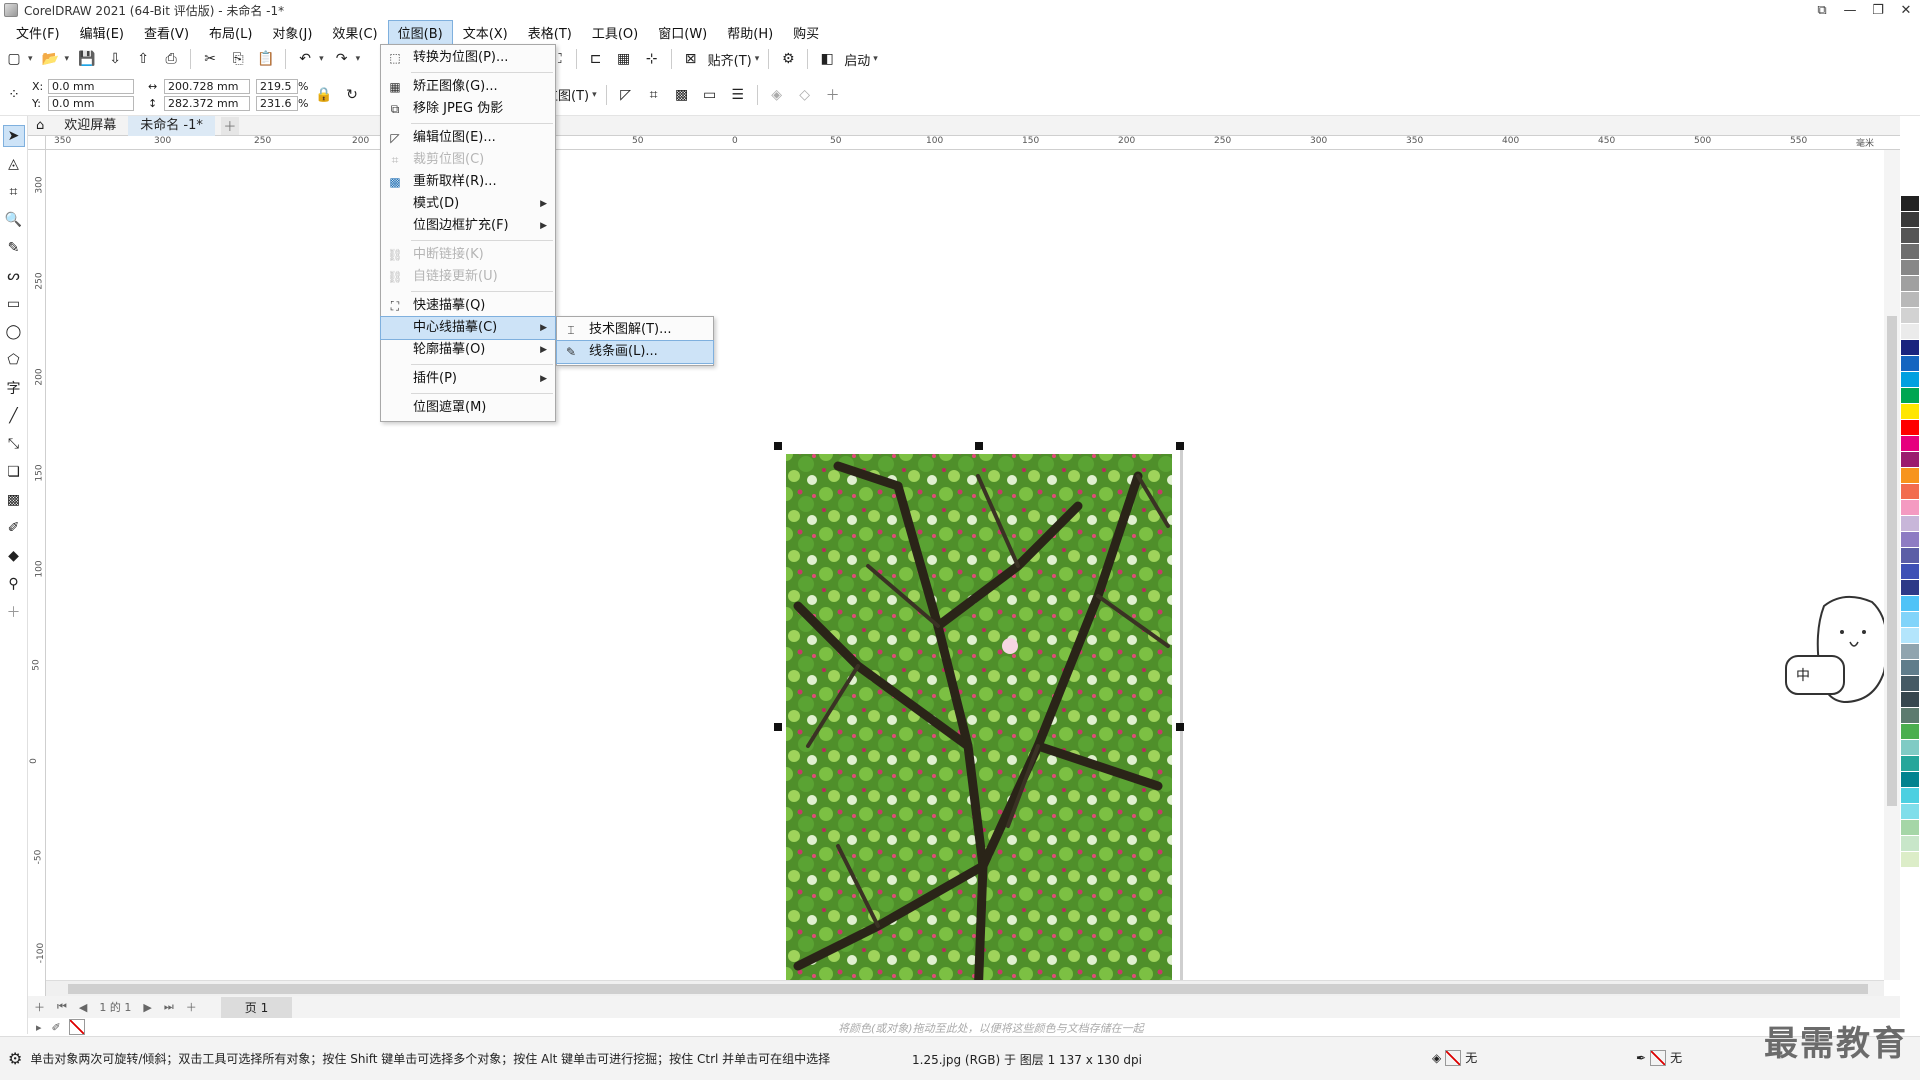 The height and width of the screenshot is (1080, 1920). Describe the element at coordinates (14, 528) in the screenshot. I see `eyedropper-tool-icon: ✐` at that location.